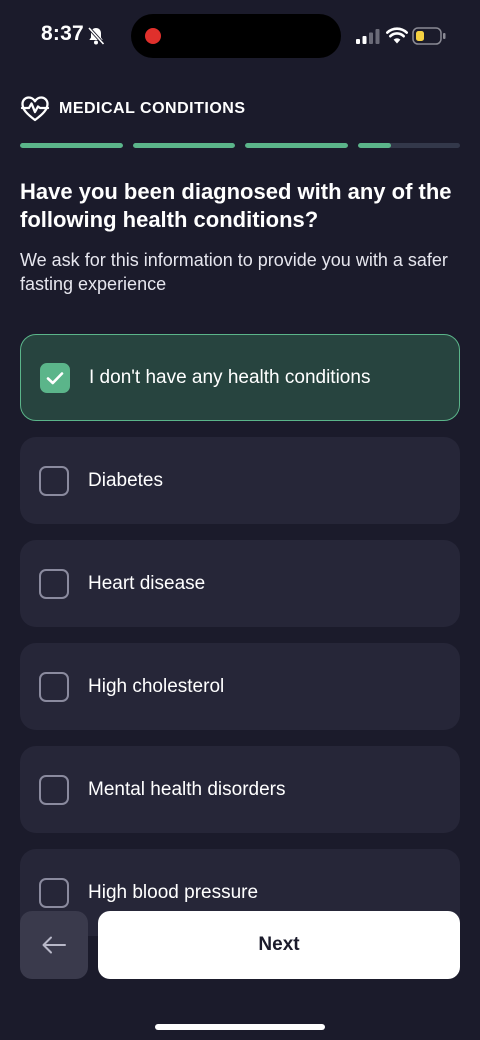  What do you see at coordinates (240, 583) in the screenshot?
I see `condition-option: Heart disease` at bounding box center [240, 583].